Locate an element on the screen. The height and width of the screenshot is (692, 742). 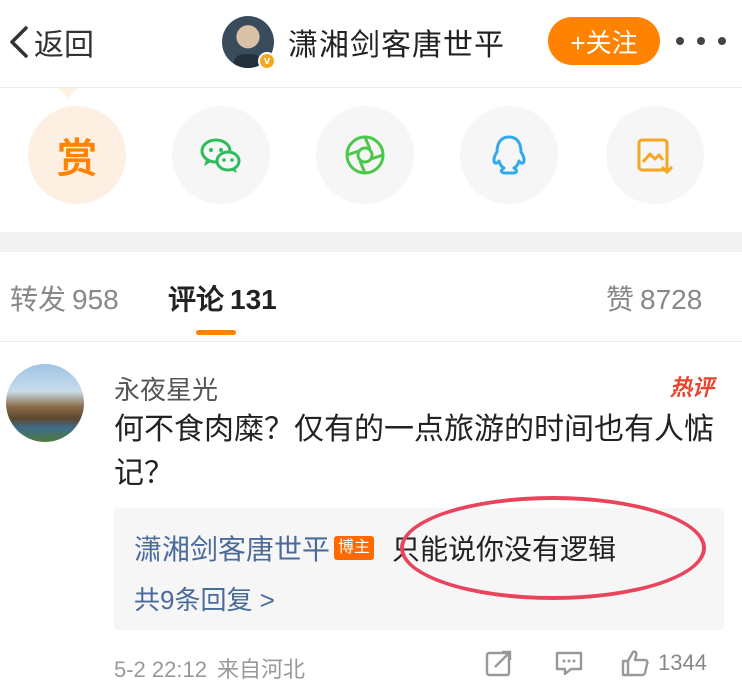
share-moments-button is located at coordinates (365, 155).